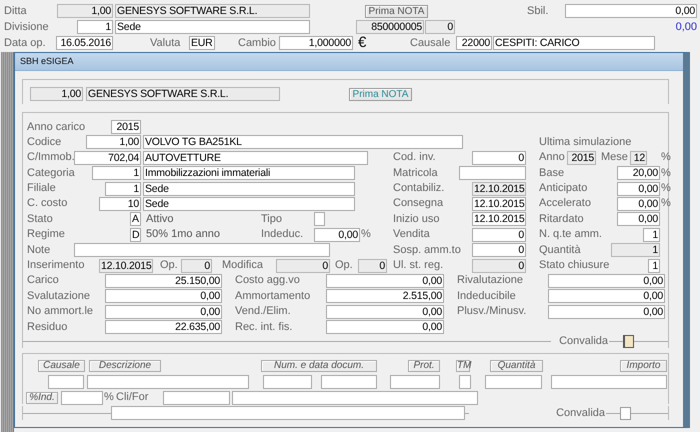 This screenshot has width=700, height=432. I want to click on field-label: Divisione, so click(27, 27).